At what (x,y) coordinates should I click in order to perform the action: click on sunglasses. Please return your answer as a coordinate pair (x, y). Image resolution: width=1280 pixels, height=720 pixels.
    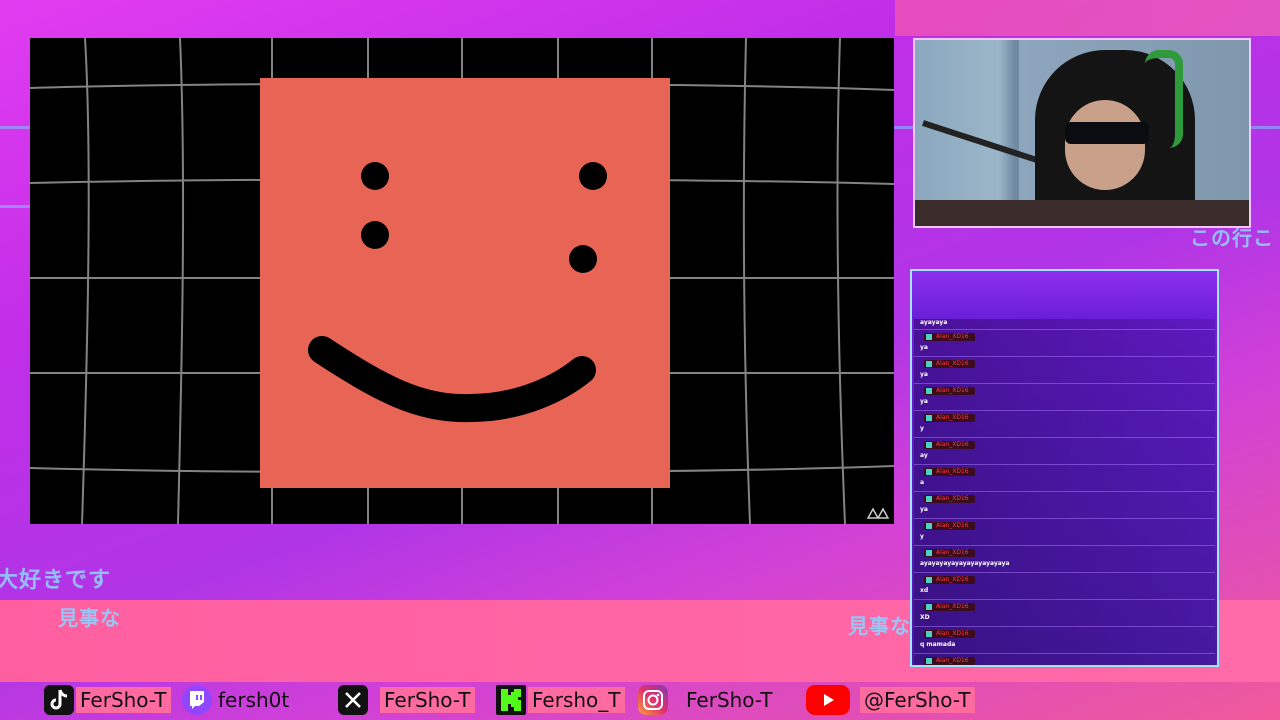
    Looking at the image, I should click on (1107, 133).